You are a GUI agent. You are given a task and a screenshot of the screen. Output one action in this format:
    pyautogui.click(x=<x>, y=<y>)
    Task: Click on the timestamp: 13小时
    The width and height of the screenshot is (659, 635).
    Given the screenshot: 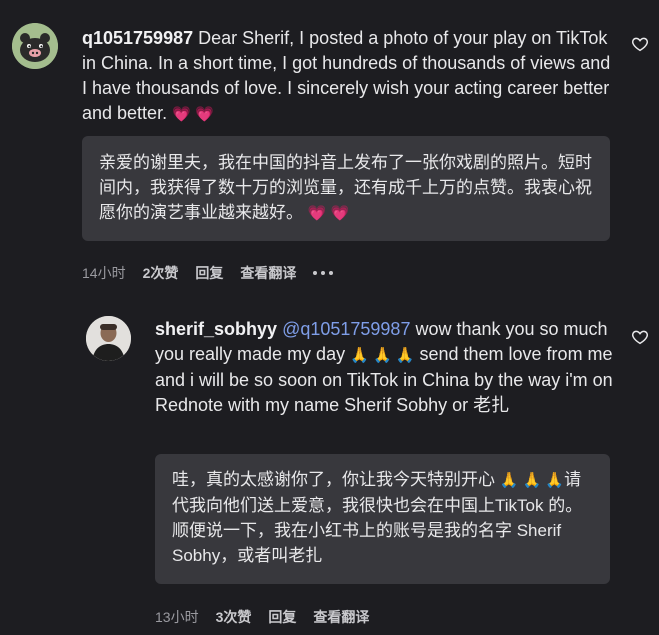 What is the action you would take?
    pyautogui.click(x=177, y=617)
    